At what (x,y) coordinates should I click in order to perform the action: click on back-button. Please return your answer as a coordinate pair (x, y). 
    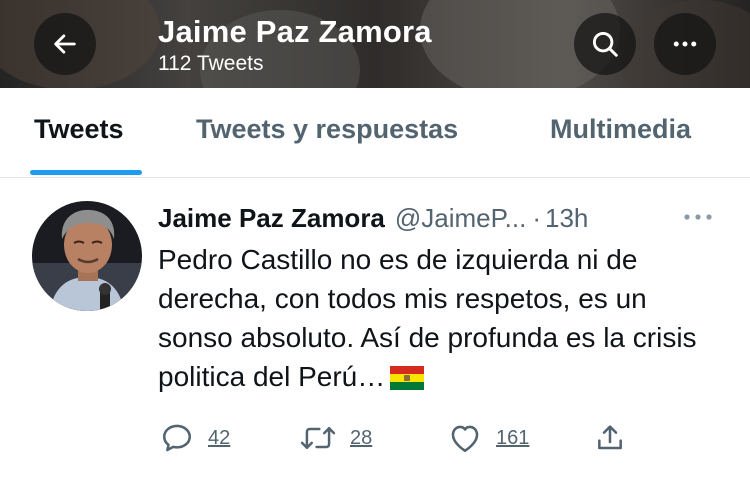
    Looking at the image, I should click on (65, 44).